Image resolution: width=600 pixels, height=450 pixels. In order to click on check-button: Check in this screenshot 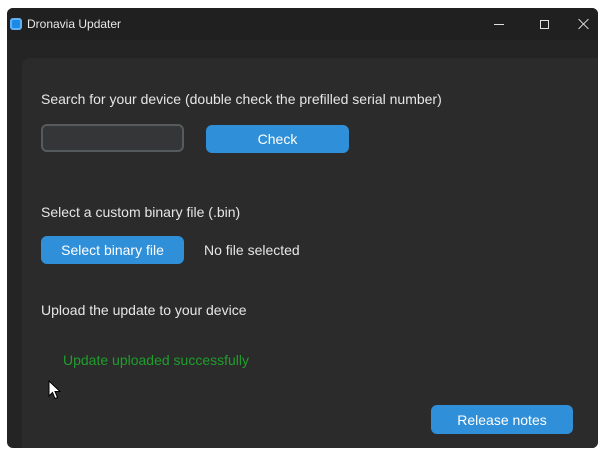, I will do `click(277, 139)`.